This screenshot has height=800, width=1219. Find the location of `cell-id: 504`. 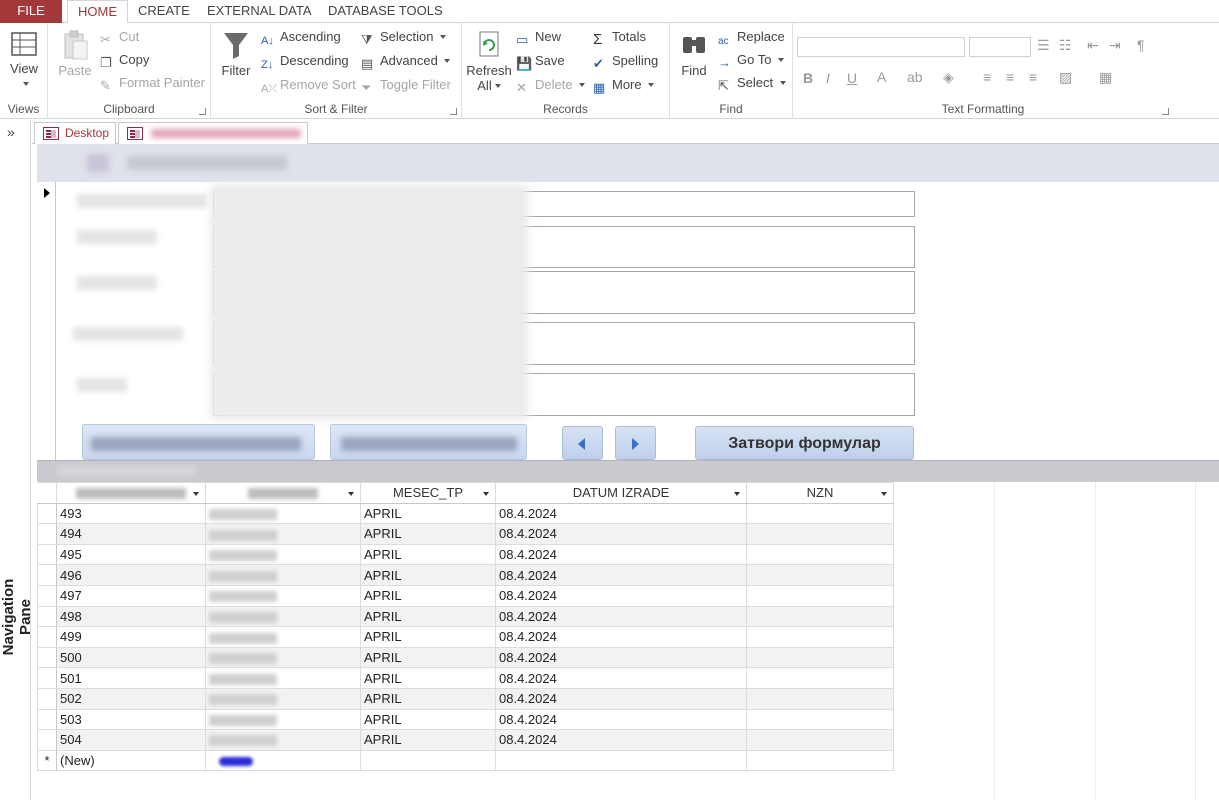

cell-id: 504 is located at coordinates (131, 740).